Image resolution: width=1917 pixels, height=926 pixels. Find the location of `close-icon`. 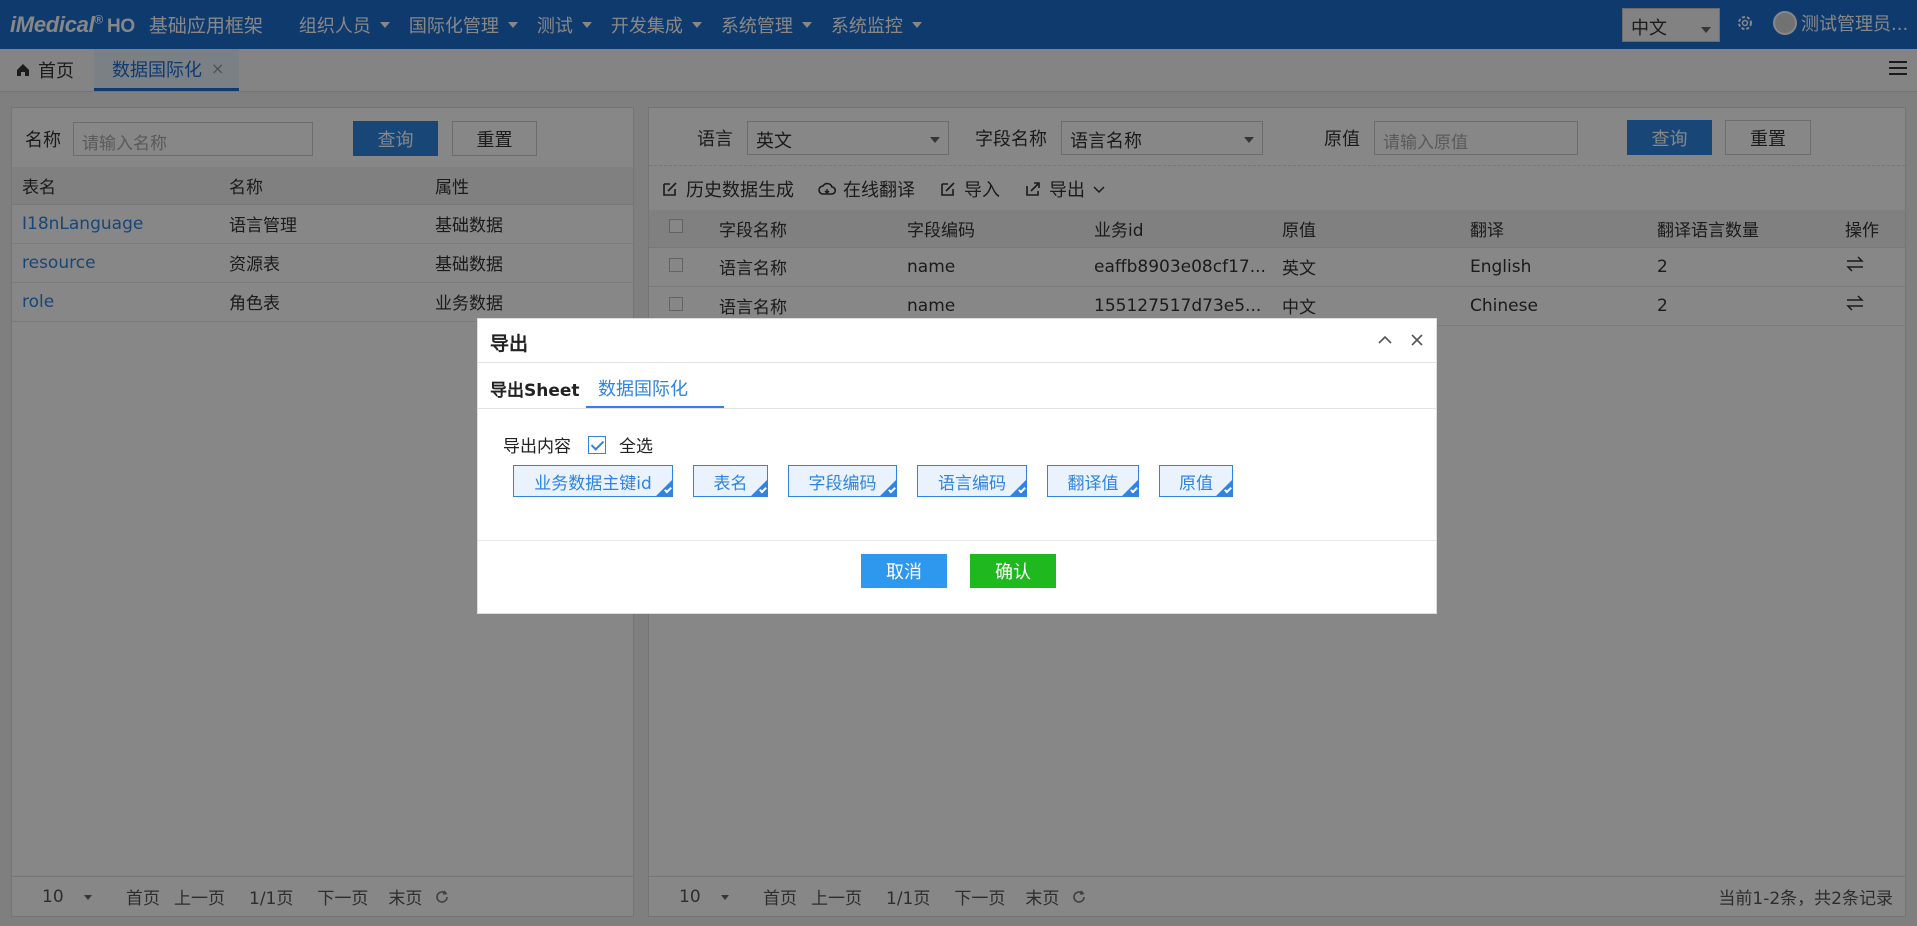

close-icon is located at coordinates (1417, 340).